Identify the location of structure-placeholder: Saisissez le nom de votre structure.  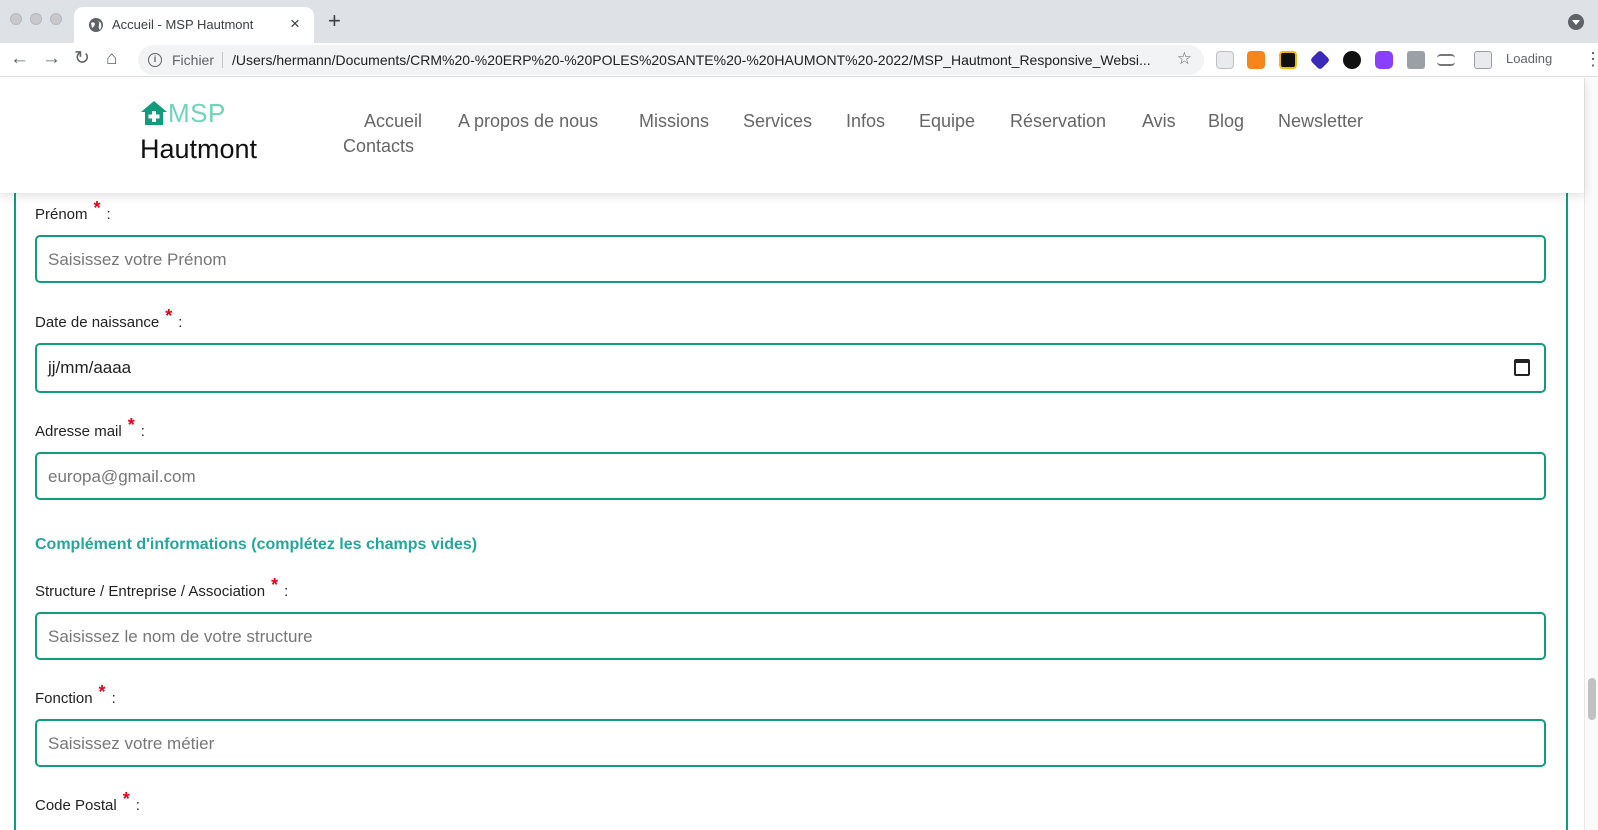
(180, 636).